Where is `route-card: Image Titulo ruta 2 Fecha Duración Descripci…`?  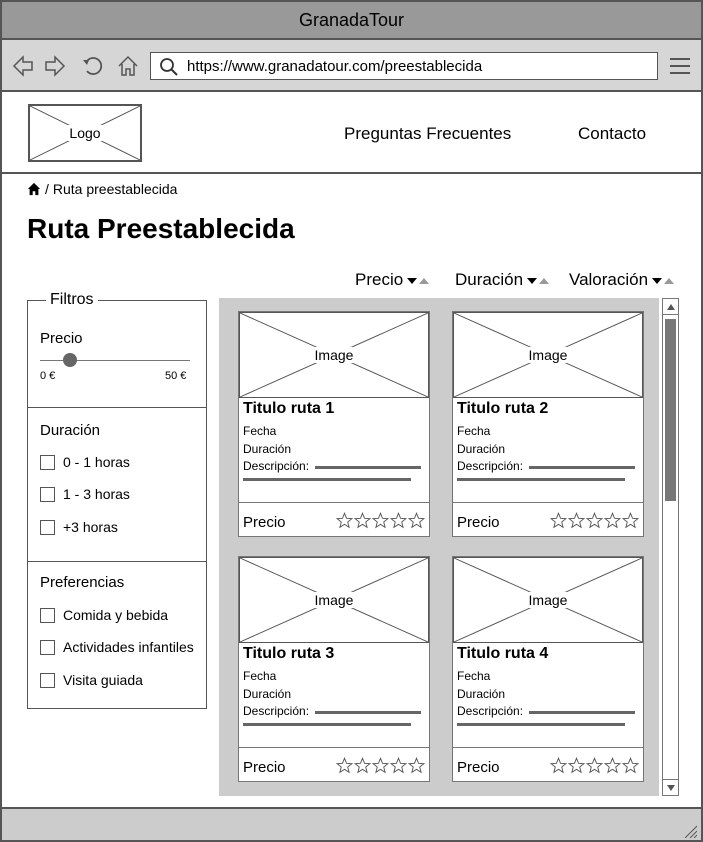
route-card: Image Titulo ruta 2 Fecha Duración Descripci… is located at coordinates (548, 424).